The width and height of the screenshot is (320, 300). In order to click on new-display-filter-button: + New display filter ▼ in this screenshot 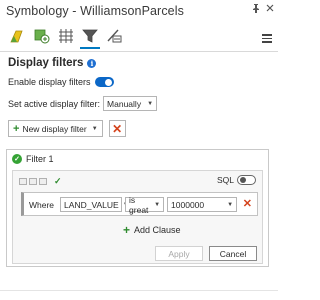, I will do `click(55, 128)`.